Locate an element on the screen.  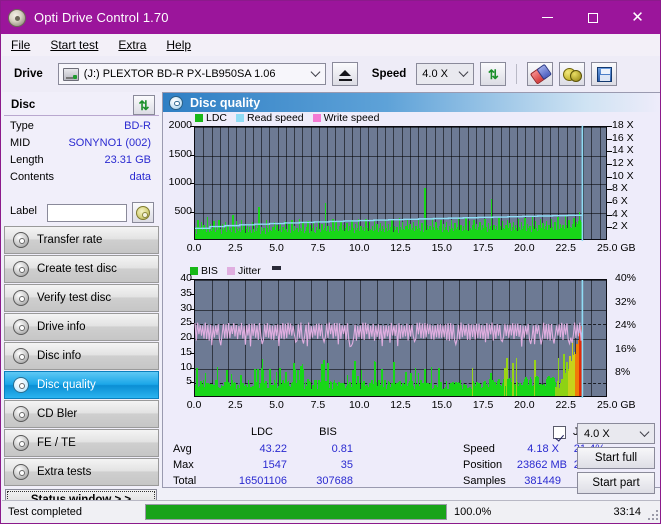
sidebar-item-create-test-disc: Create test disc is located at coordinates (81, 269).